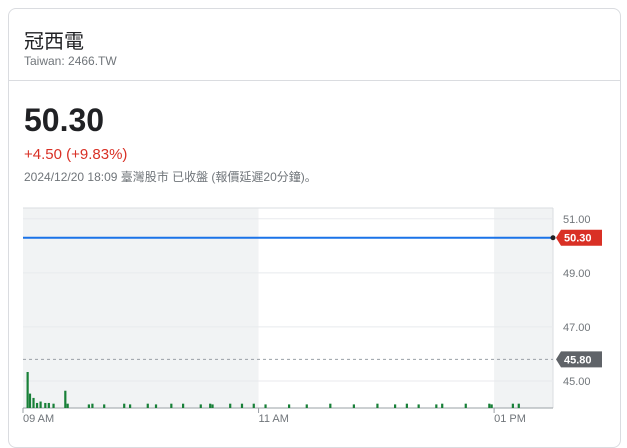  I want to click on y-tick-label: 51.00, so click(577, 220).